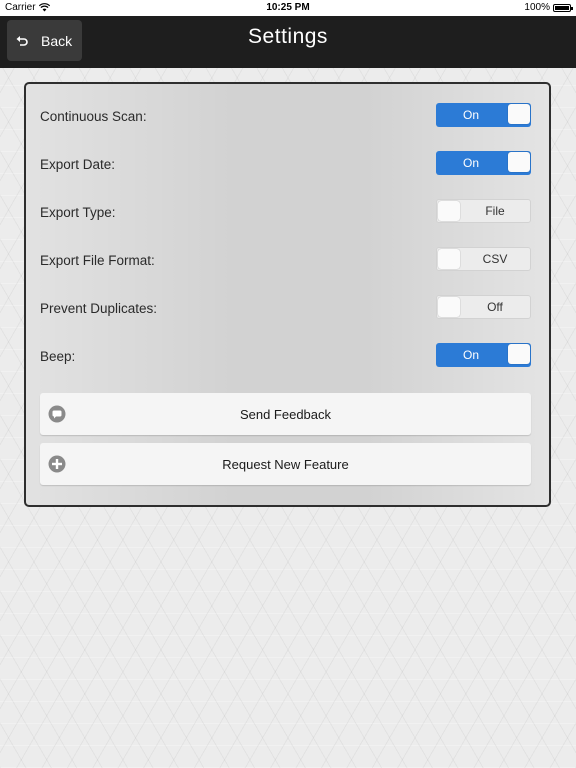 Image resolution: width=576 pixels, height=768 pixels. I want to click on prevent-duplicates-toggle: Off, so click(483, 307).